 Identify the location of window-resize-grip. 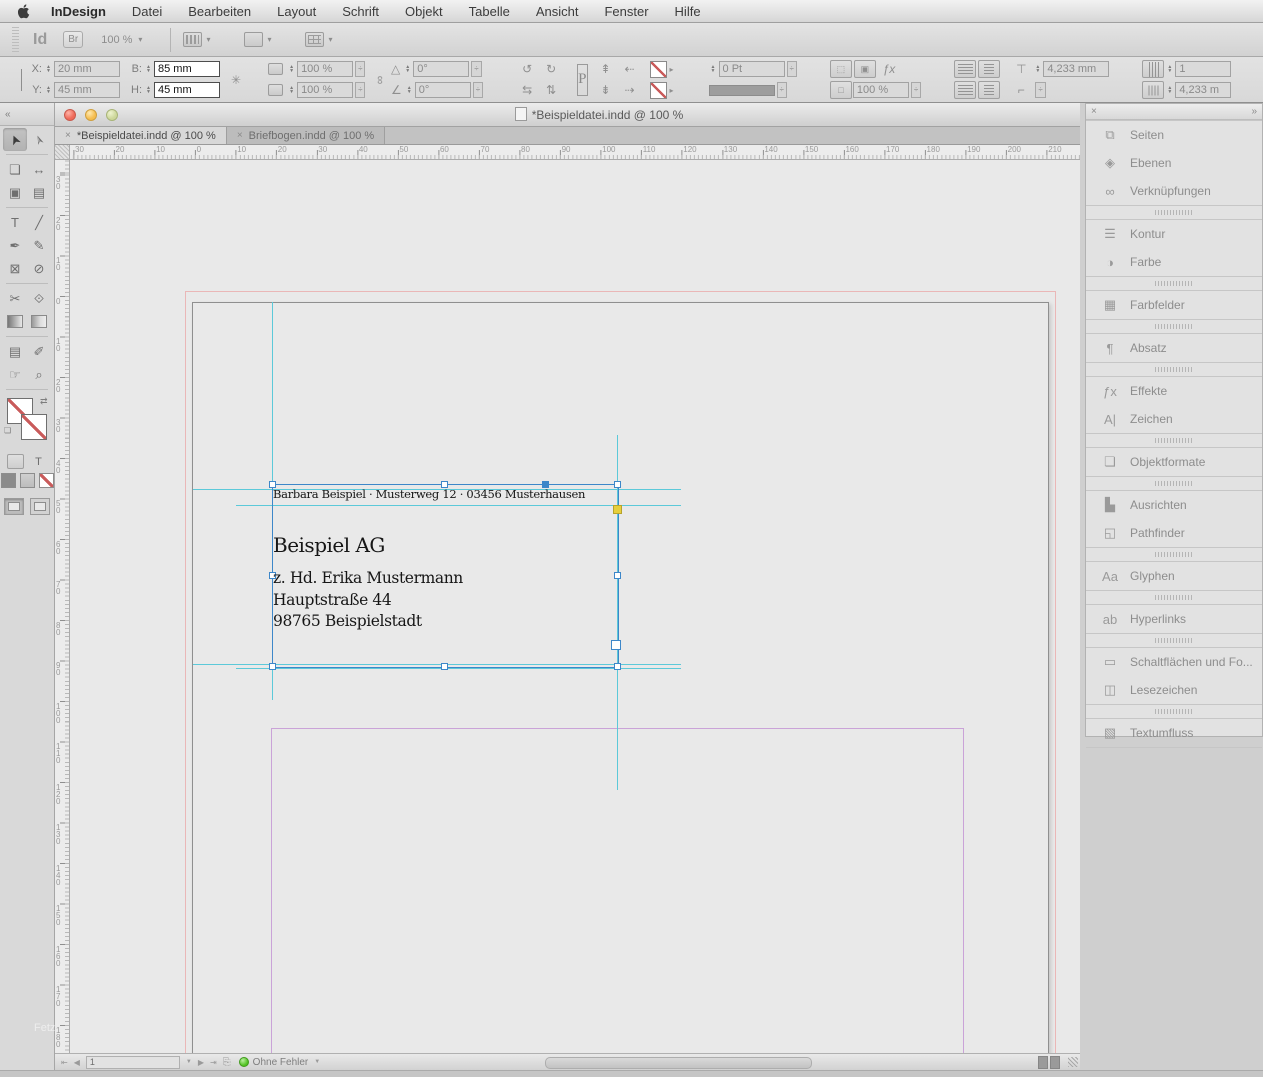
(1073, 1062).